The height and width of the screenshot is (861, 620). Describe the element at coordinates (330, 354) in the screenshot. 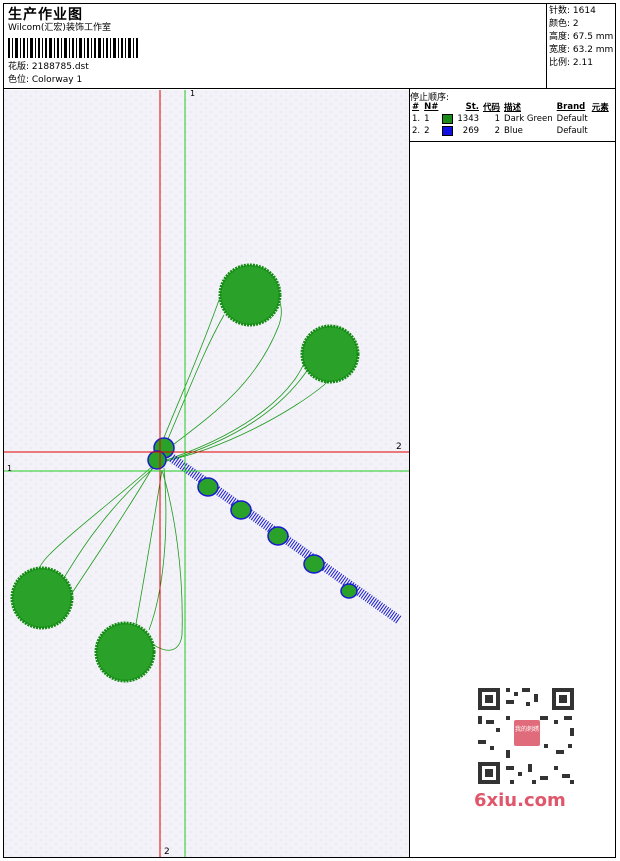

I see `wing-tip-upper-right` at that location.